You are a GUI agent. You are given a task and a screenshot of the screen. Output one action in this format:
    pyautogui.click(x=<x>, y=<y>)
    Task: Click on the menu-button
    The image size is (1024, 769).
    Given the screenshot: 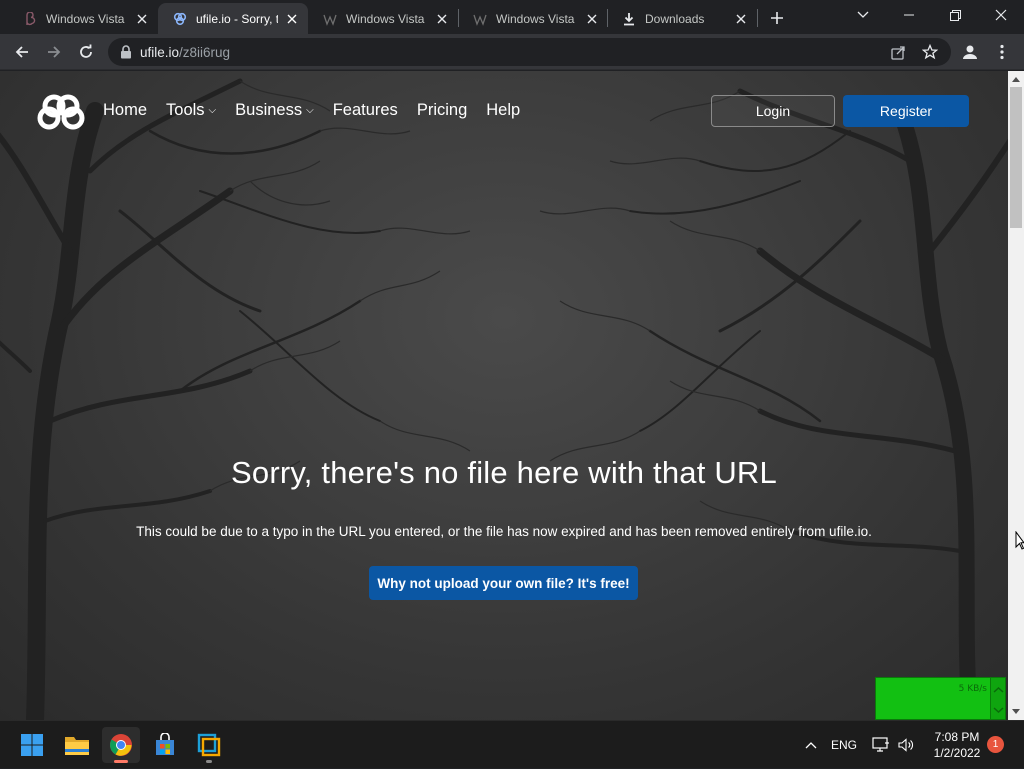 What is the action you would take?
    pyautogui.click(x=1002, y=52)
    